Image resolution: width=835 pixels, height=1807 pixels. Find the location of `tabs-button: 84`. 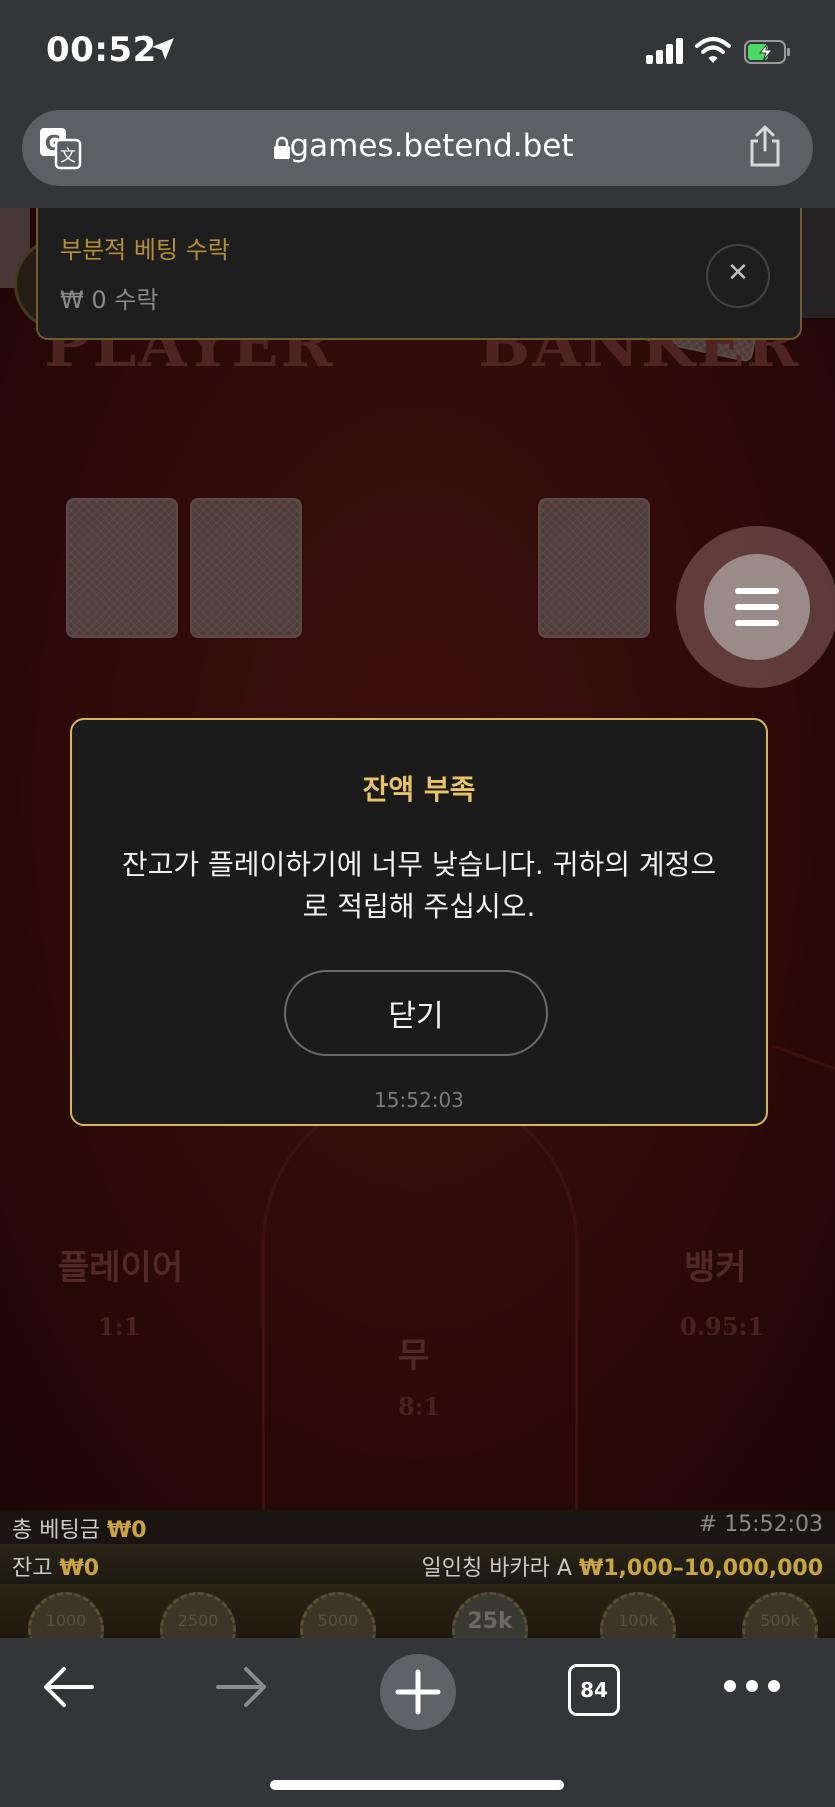

tabs-button: 84 is located at coordinates (594, 1690).